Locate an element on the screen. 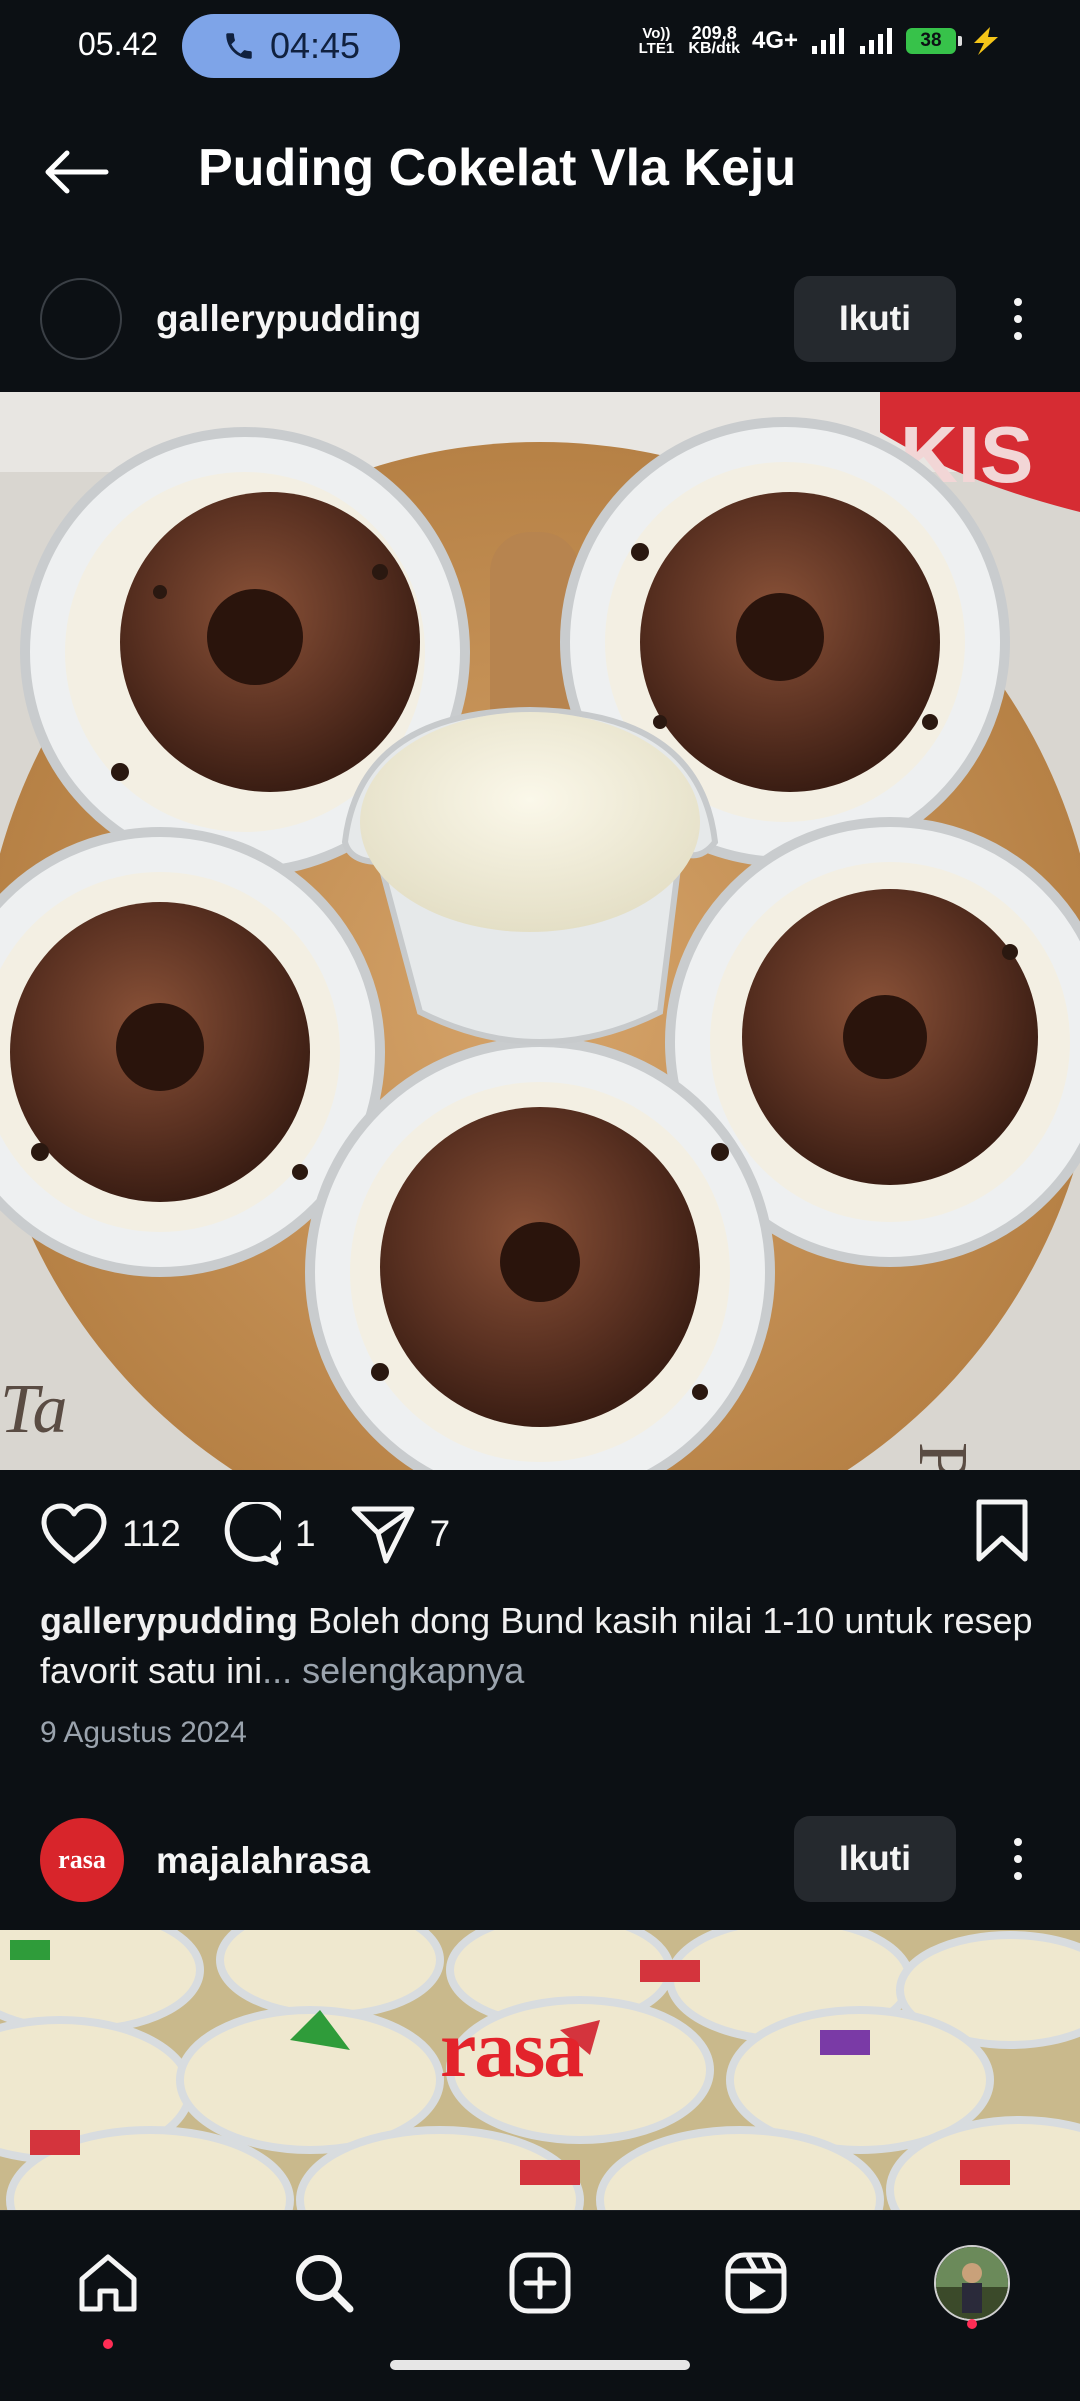  volte-indicator: Vo)) LTE1 is located at coordinates (656, 41).